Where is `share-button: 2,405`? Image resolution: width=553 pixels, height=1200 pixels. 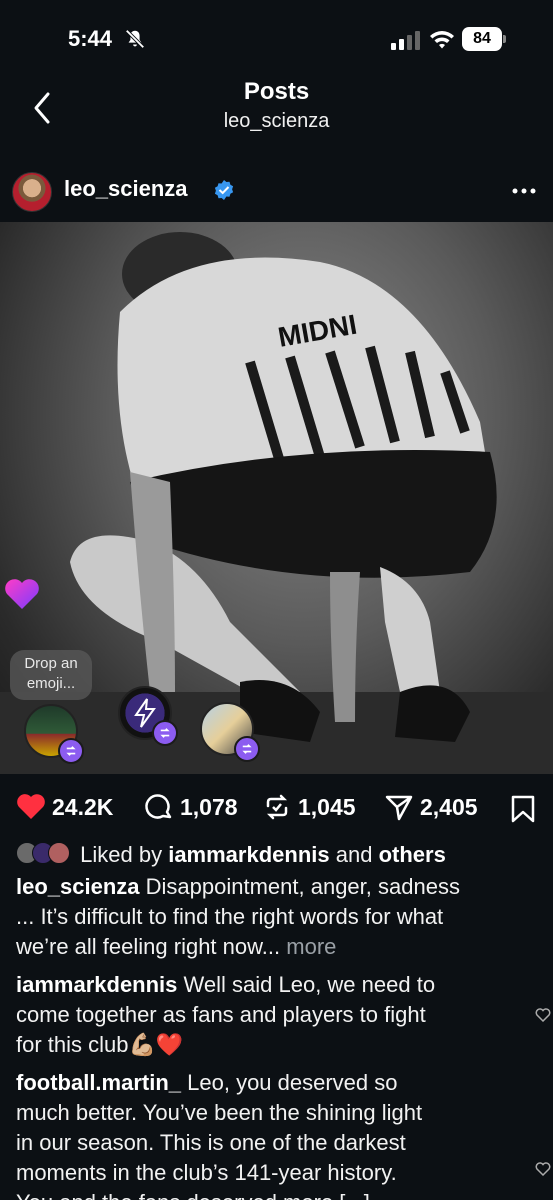 share-button: 2,405 is located at coordinates (431, 807).